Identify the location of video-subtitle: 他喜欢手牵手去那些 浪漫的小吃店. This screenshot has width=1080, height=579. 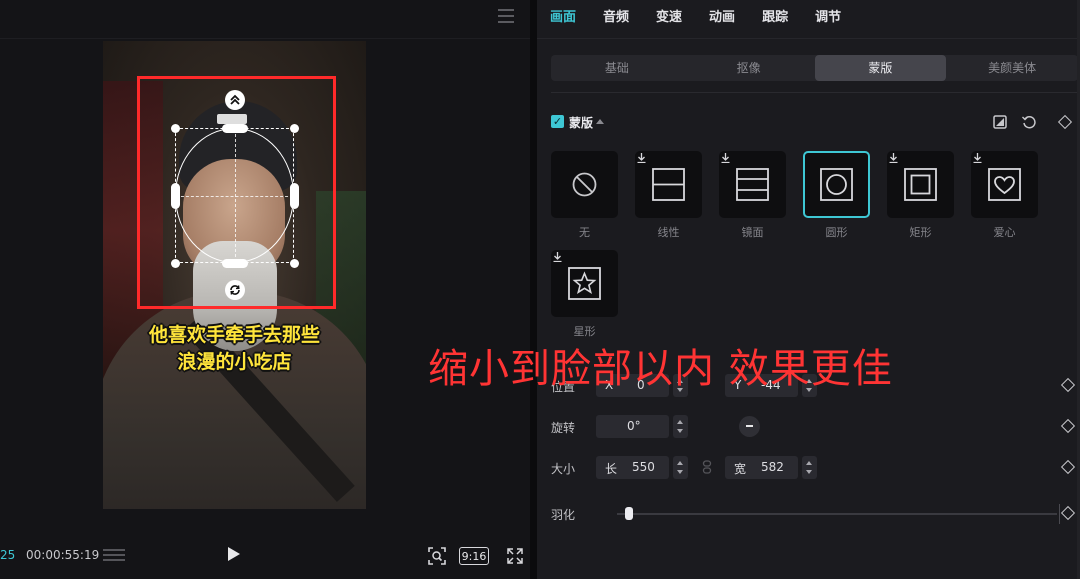
(234, 349).